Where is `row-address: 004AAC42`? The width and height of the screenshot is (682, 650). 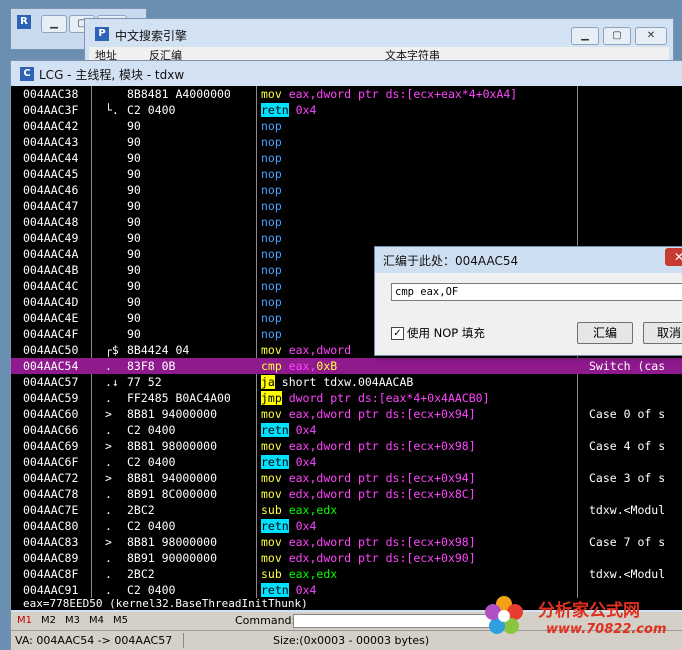
row-address: 004AAC42 is located at coordinates (51, 126).